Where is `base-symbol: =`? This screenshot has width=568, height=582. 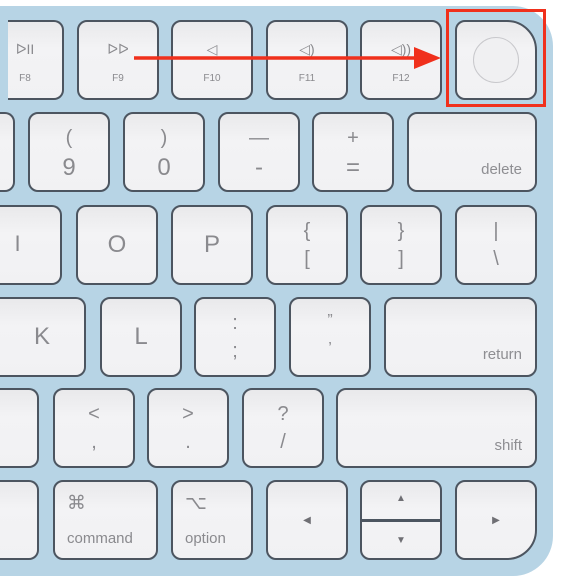
base-symbol: = is located at coordinates (352, 167).